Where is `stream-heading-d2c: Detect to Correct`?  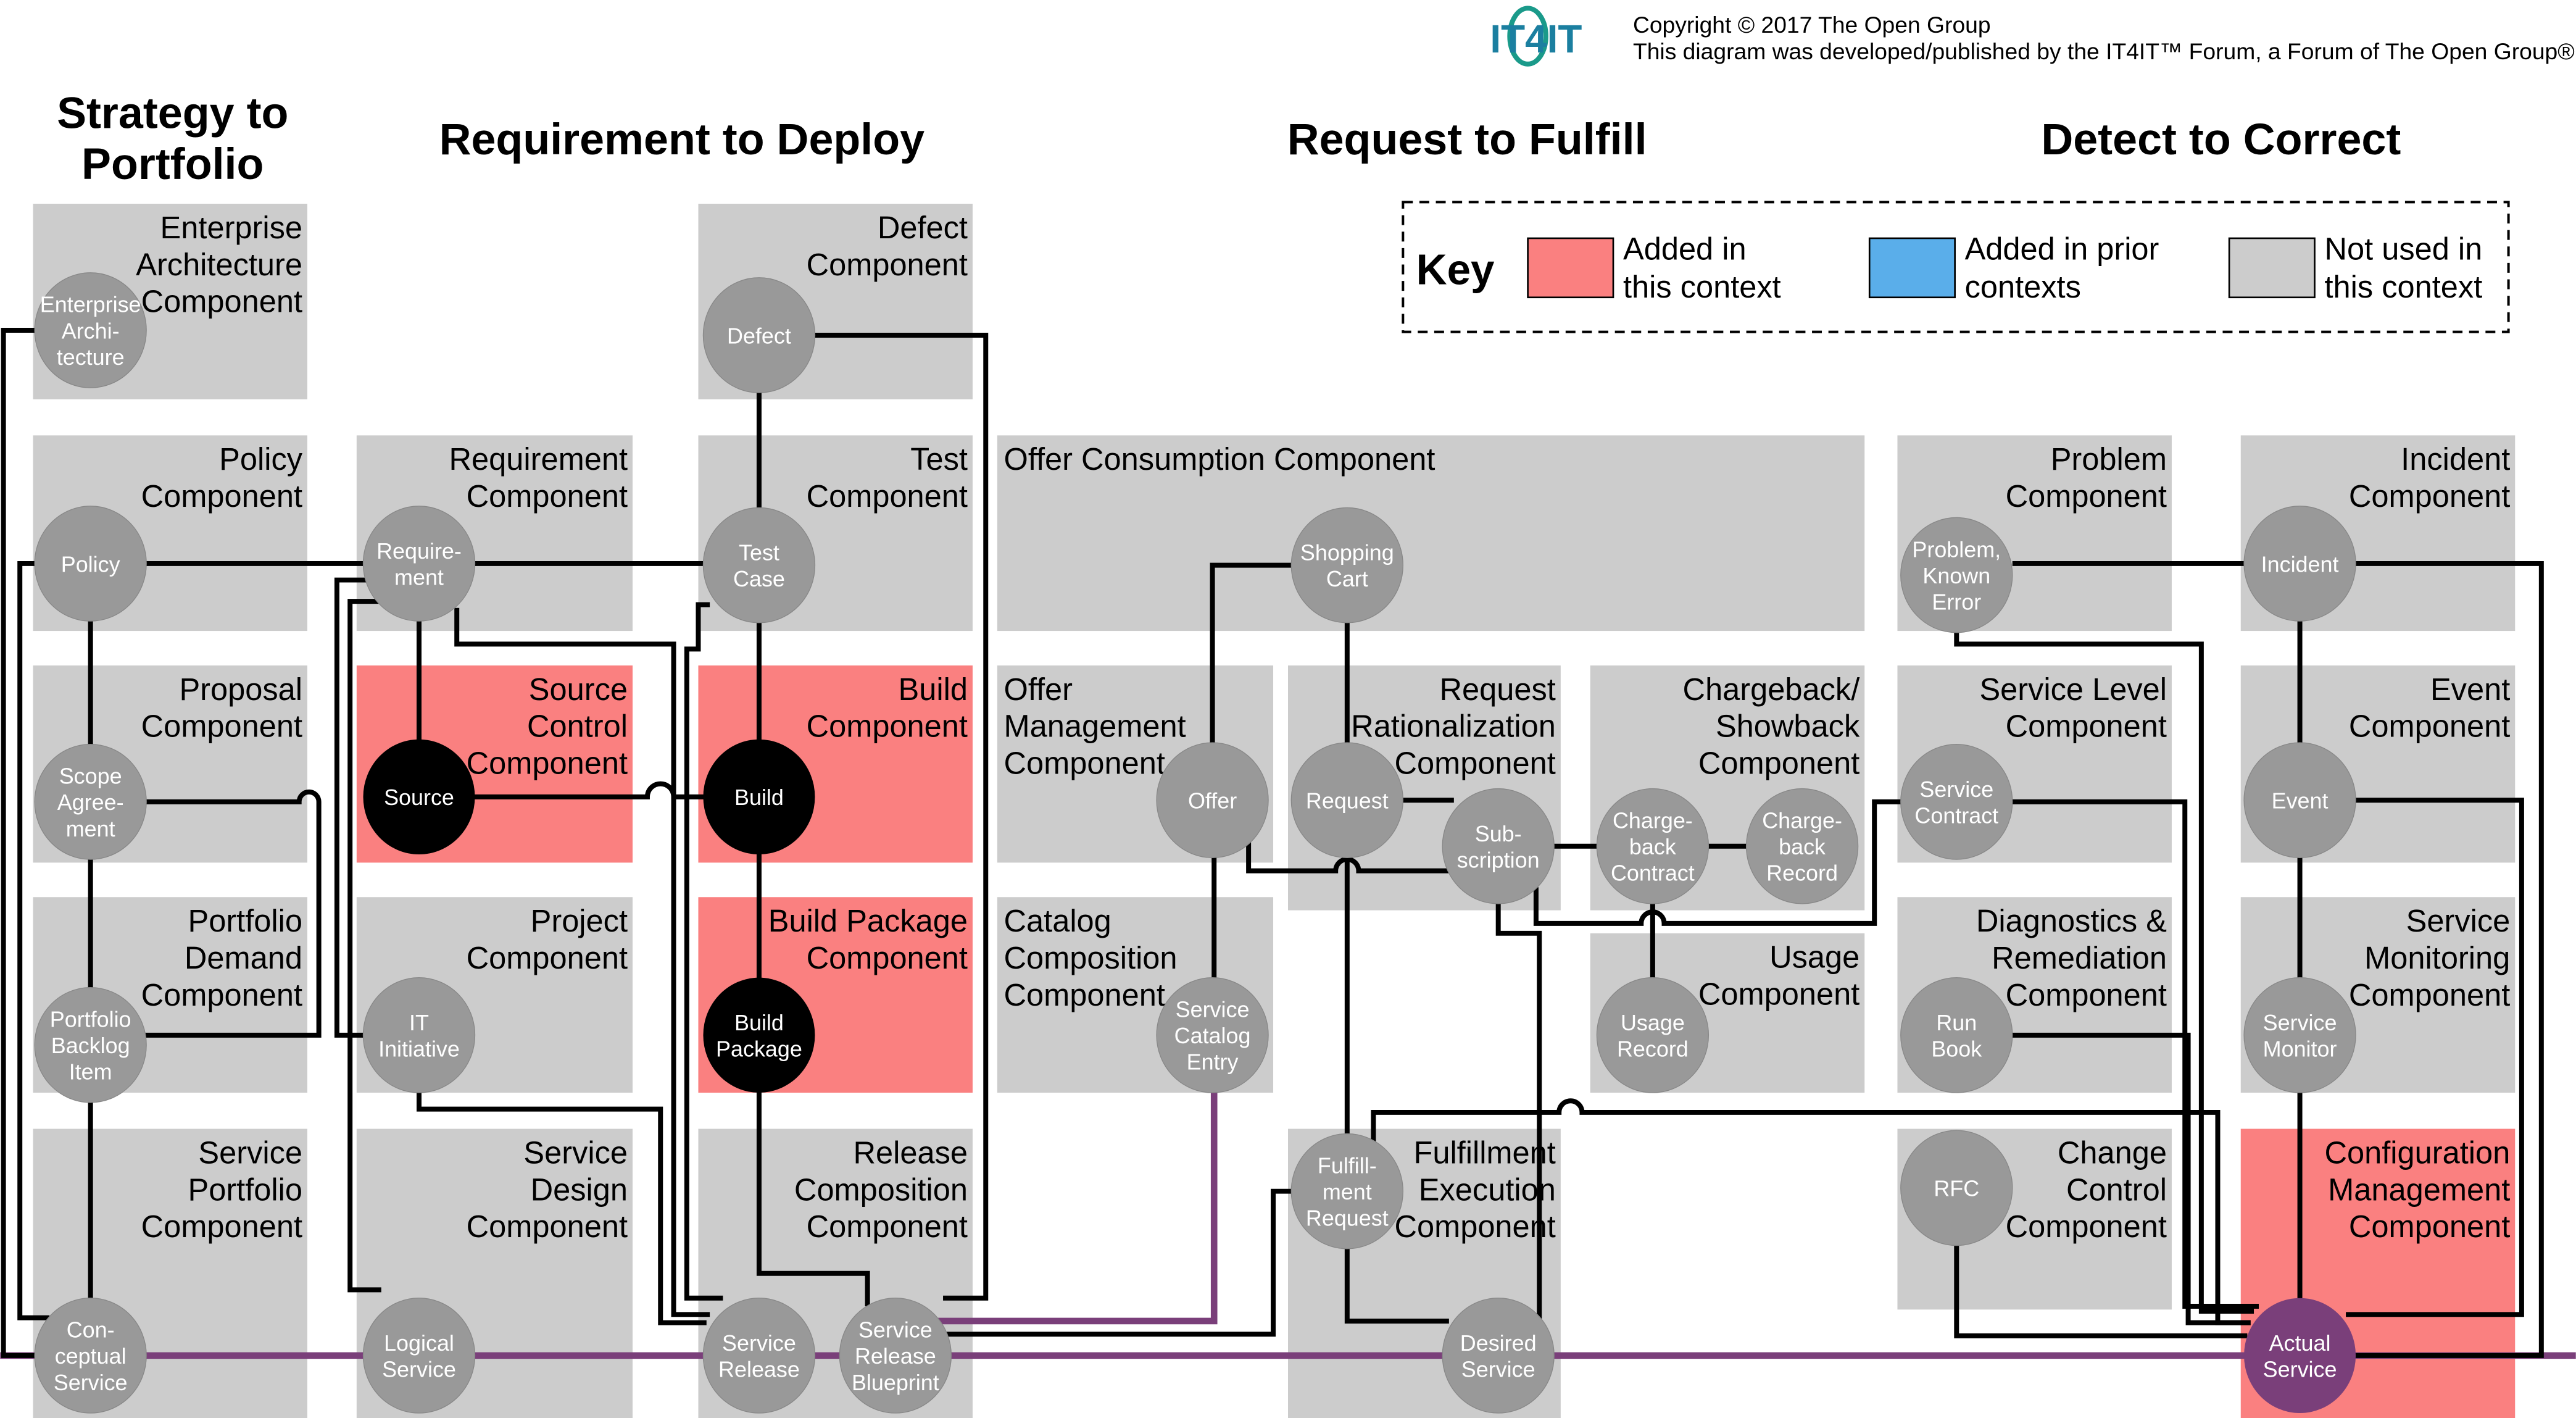
stream-heading-d2c: Detect to Correct is located at coordinates (2221, 139).